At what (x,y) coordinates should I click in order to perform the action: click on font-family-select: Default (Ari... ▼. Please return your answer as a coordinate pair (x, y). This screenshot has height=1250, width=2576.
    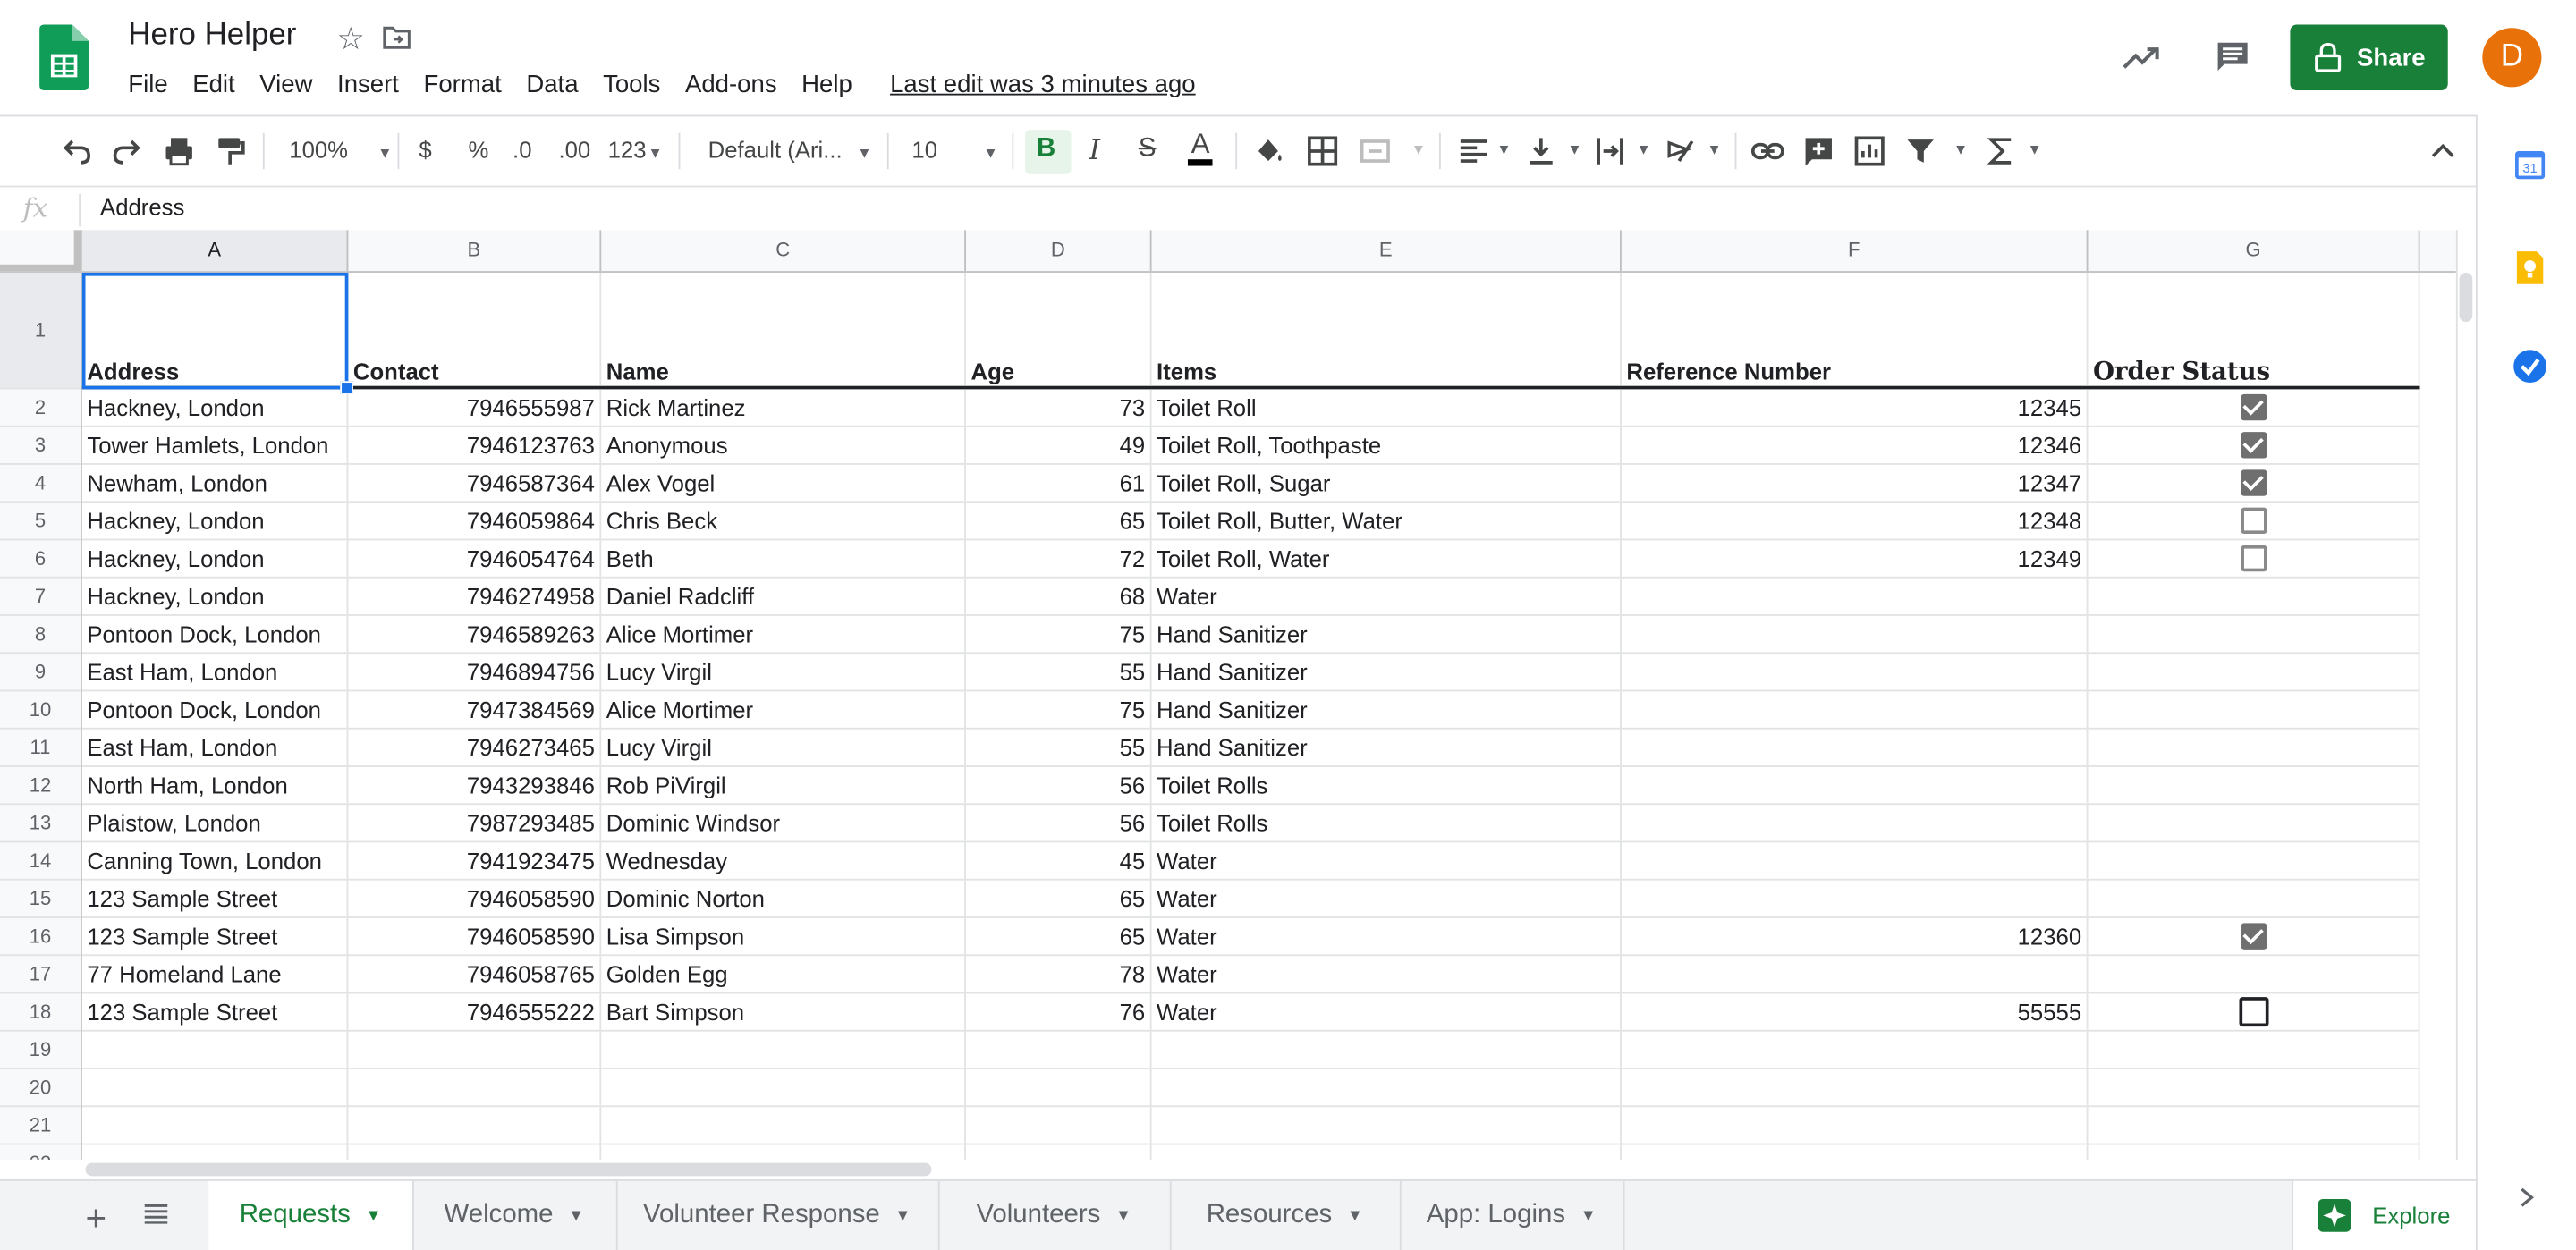
    Looking at the image, I should click on (790, 149).